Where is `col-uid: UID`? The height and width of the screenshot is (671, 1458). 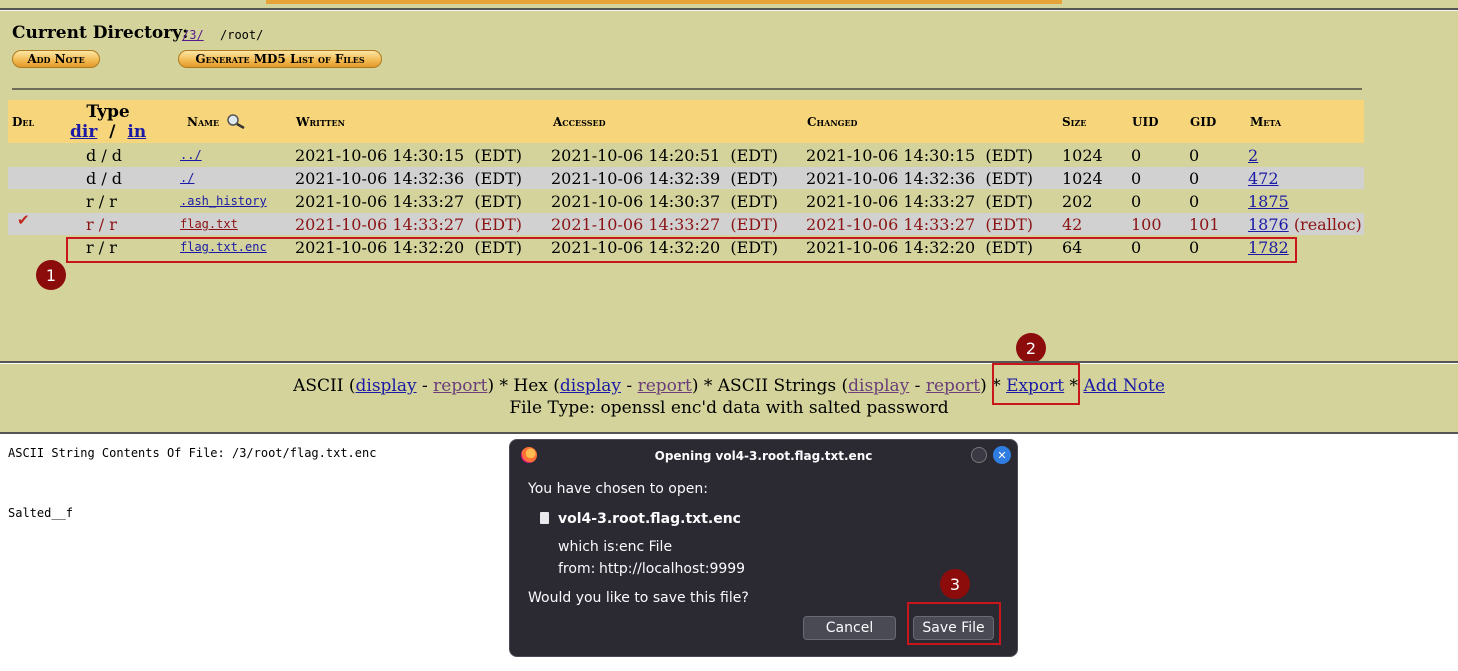 col-uid: UID is located at coordinates (1145, 122).